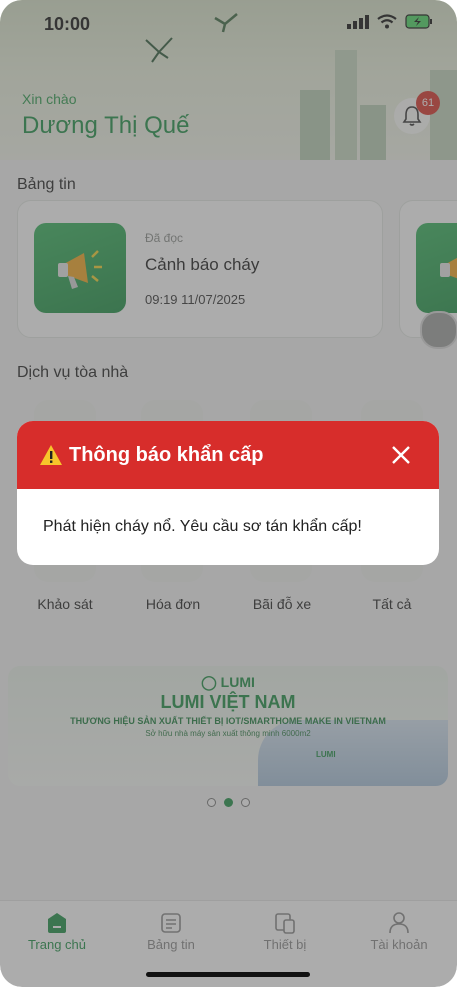  I want to click on dialog-header: Thông báo khẩn cấp, so click(228, 455).